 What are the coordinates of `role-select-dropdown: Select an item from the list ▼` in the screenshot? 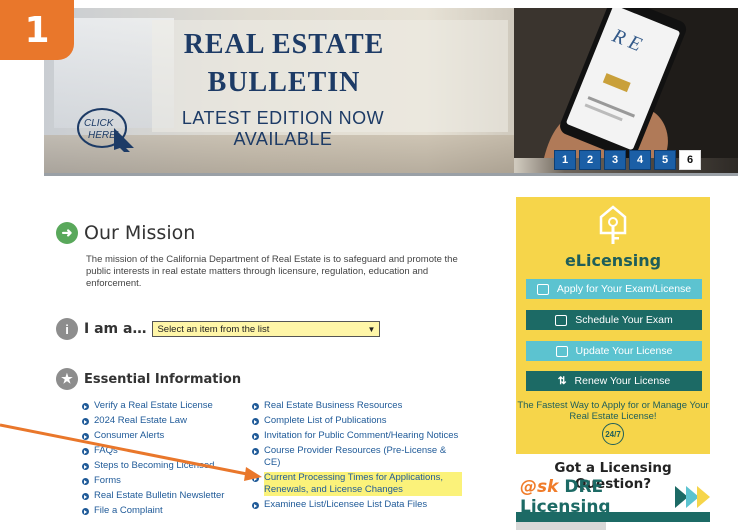 It's located at (266, 329).